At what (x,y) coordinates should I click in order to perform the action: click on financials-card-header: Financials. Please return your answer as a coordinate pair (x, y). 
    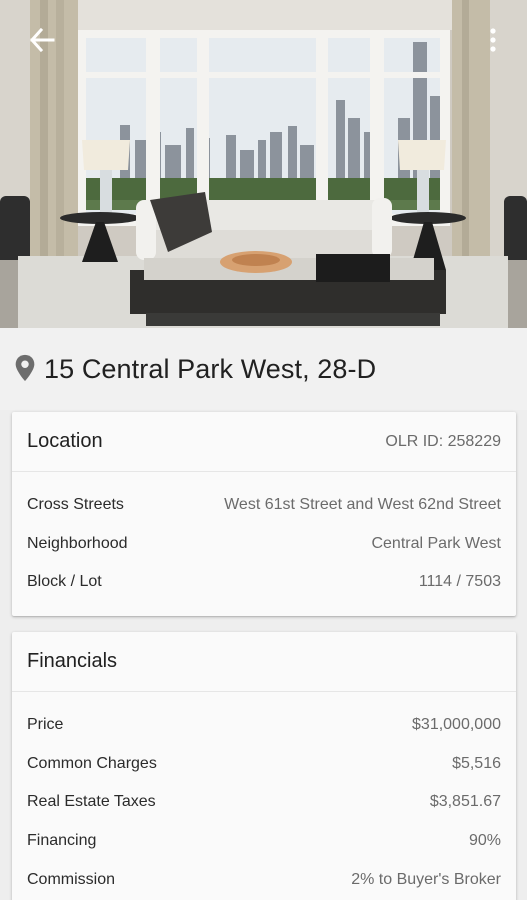
    Looking at the image, I should click on (264, 662).